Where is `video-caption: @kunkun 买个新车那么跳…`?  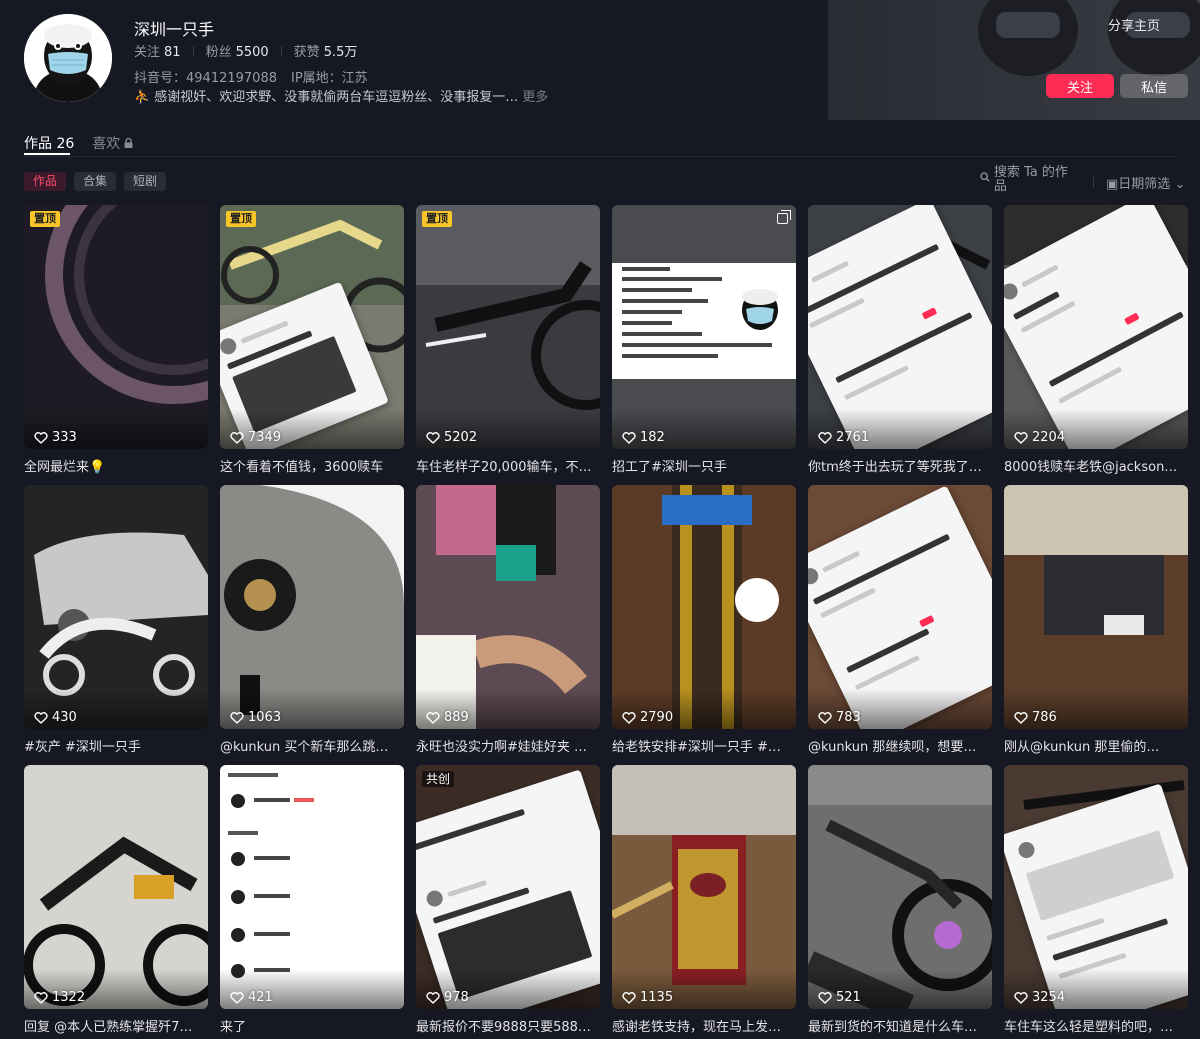 video-caption: @kunkun 买个新车那么跳… is located at coordinates (312, 745).